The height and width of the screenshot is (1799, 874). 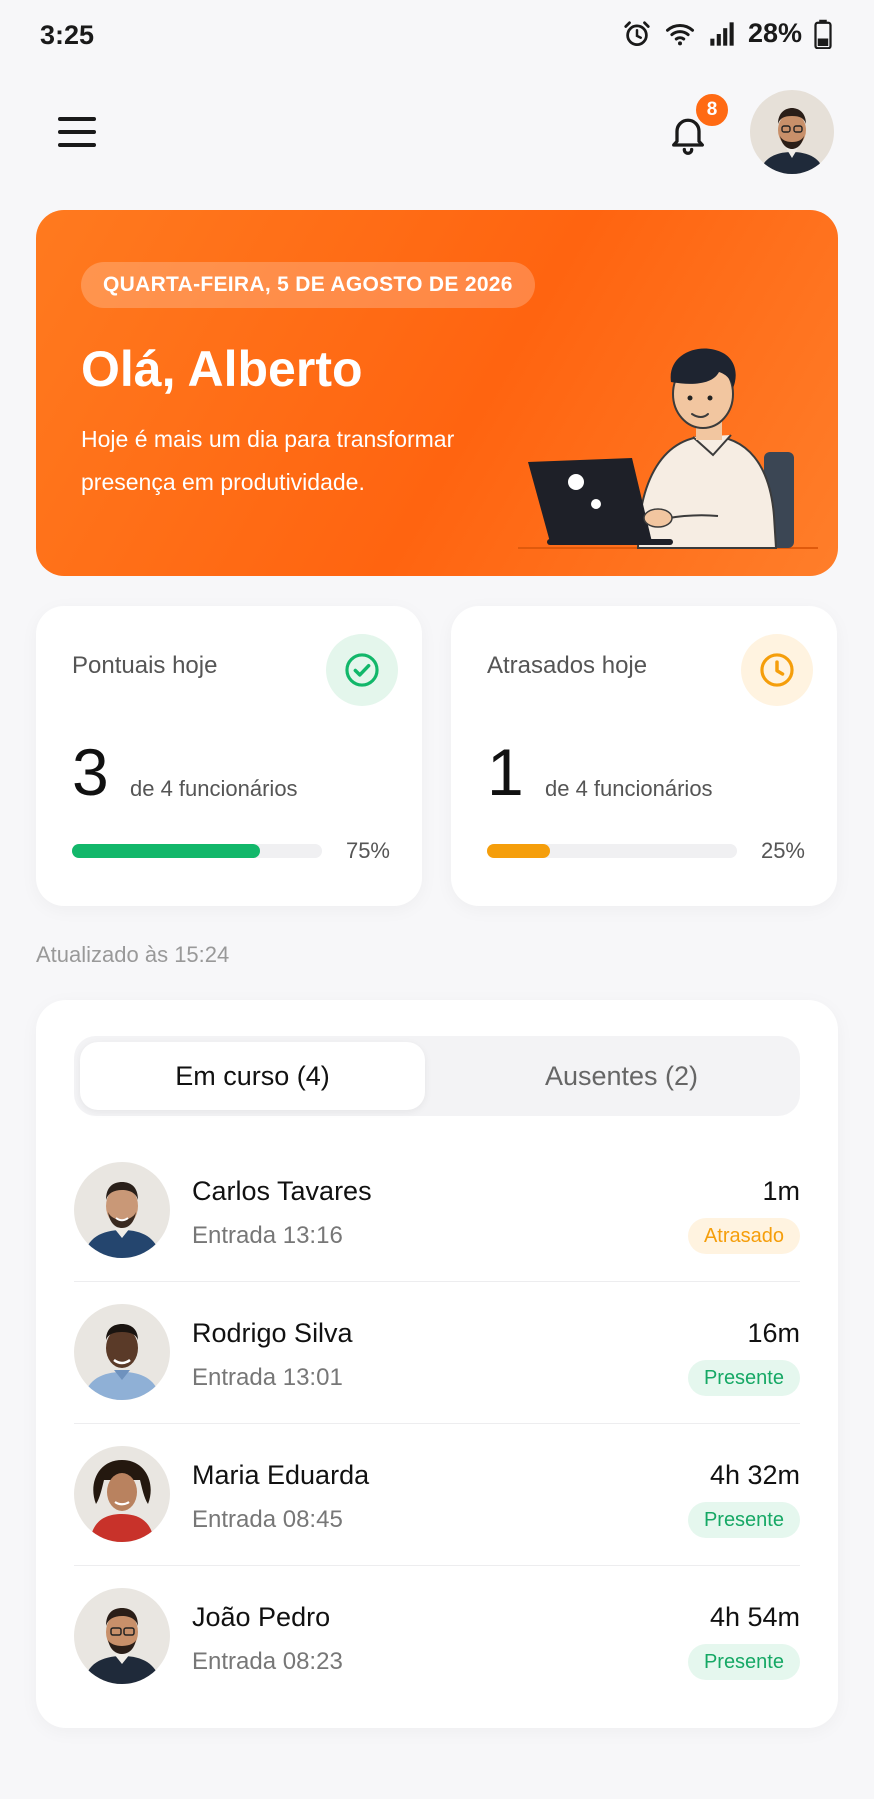 I want to click on employee-row: Rodrigo Silva Entrada 13:01 16m Presente, so click(x=437, y=1353).